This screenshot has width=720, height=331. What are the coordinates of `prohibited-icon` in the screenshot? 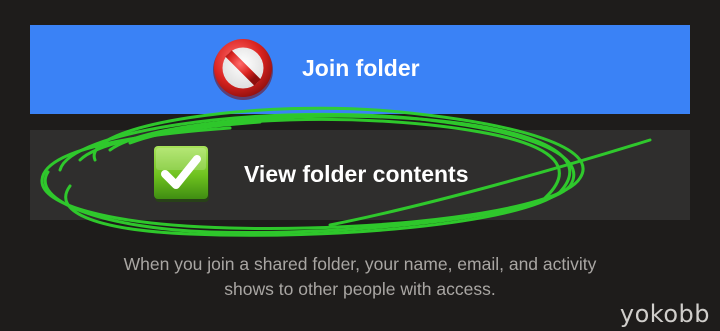 It's located at (243, 69).